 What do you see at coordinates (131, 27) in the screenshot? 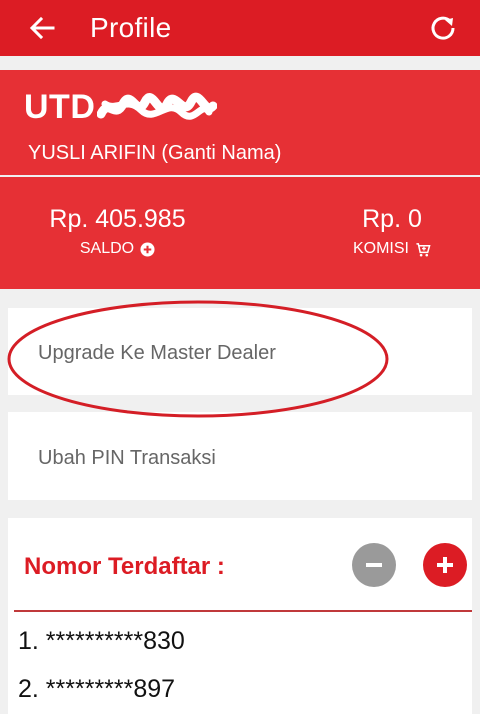
I see `page-title: Profile` at bounding box center [131, 27].